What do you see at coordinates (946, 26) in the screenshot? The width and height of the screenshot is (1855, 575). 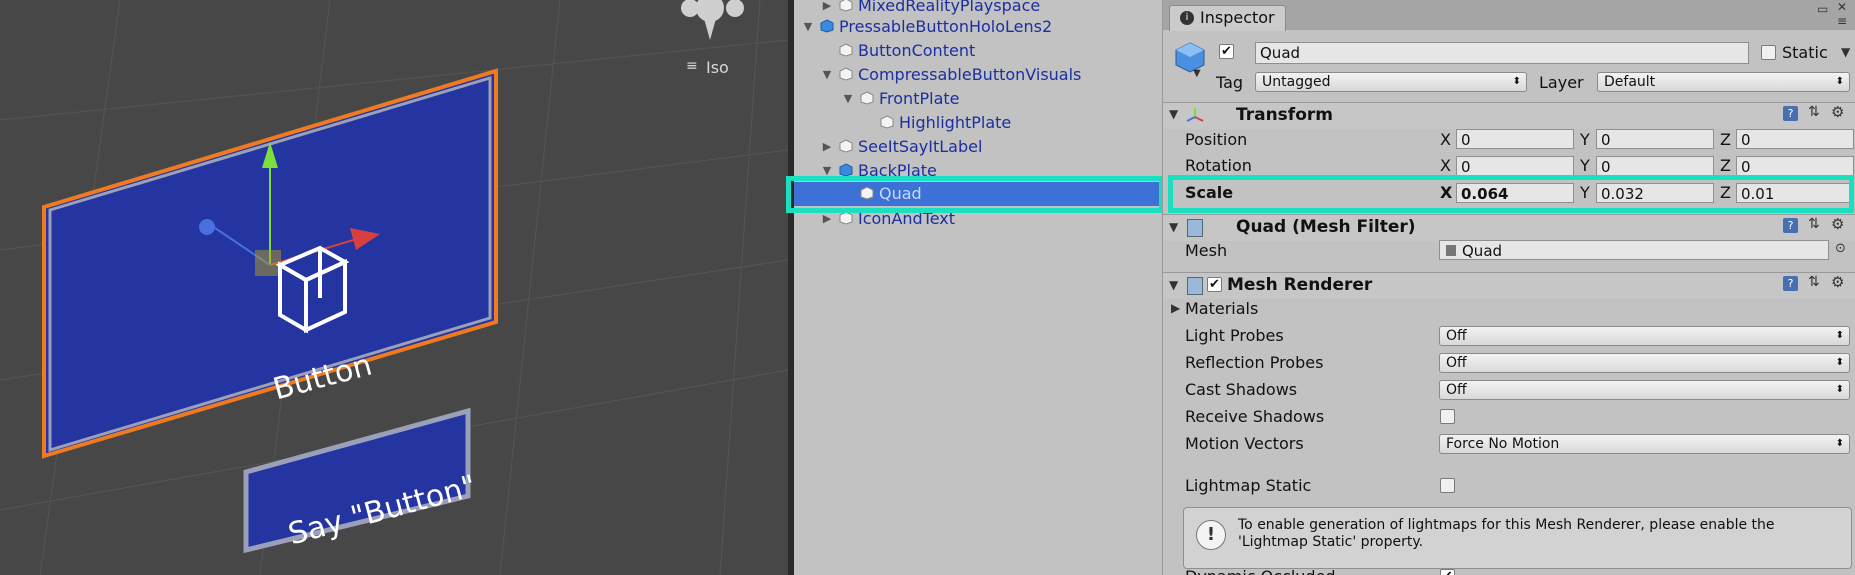 I see `hierarchy-item-label: PressableButtonHoloLens2` at bounding box center [946, 26].